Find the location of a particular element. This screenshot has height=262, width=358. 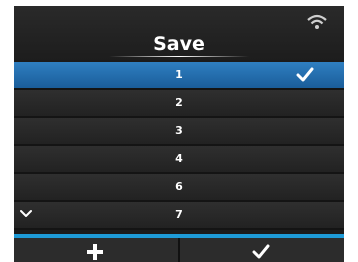

page-title: Save is located at coordinates (179, 44).